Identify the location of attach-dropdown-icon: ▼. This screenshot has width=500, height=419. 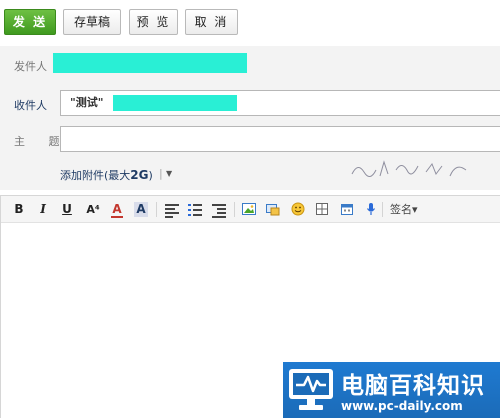
(169, 173).